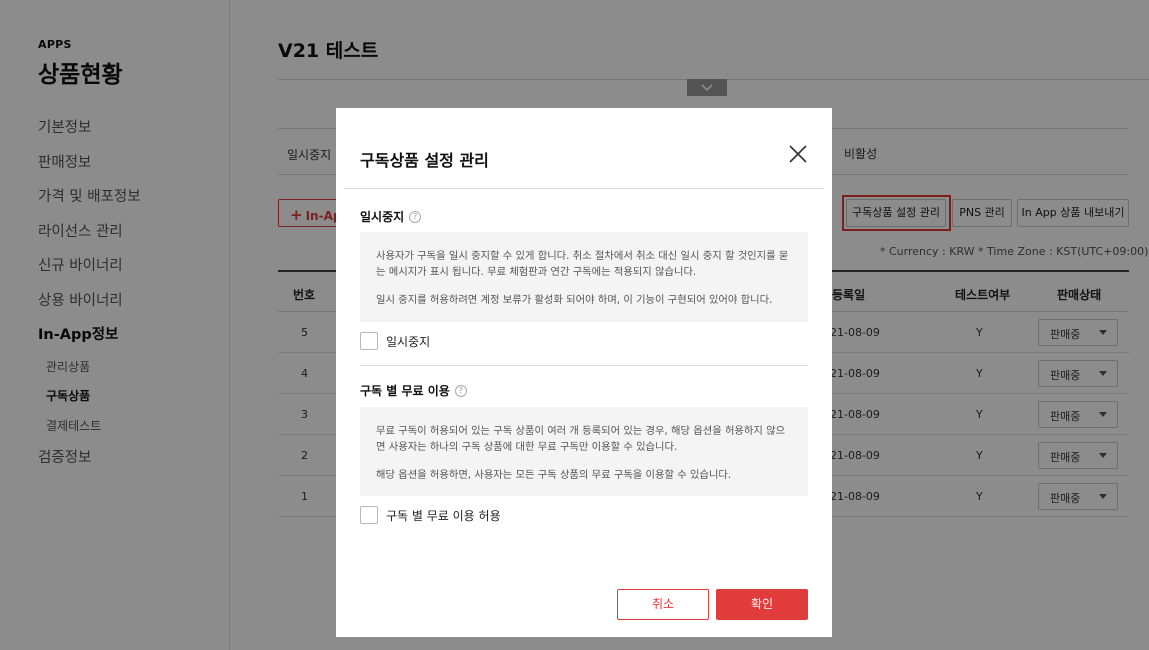 The width and height of the screenshot is (1149, 650). Describe the element at coordinates (663, 604) in the screenshot. I see `cancel-button: 취소` at that location.